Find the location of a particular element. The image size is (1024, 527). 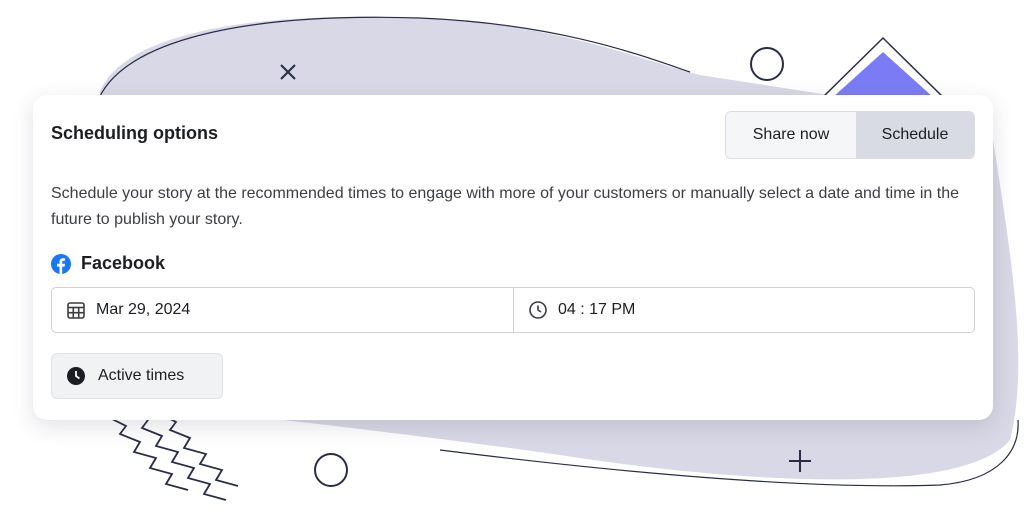

card-title: Scheduling options is located at coordinates (134, 133).